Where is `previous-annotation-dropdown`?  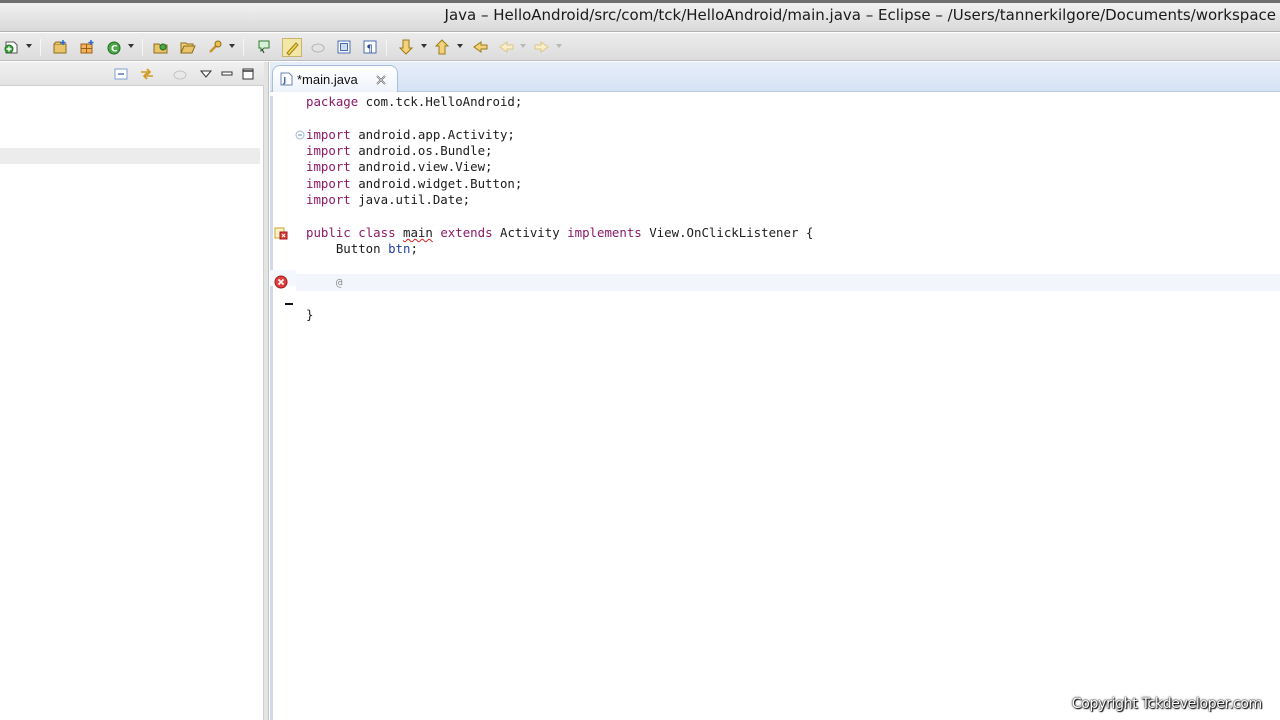
previous-annotation-dropdown is located at coordinates (460, 46).